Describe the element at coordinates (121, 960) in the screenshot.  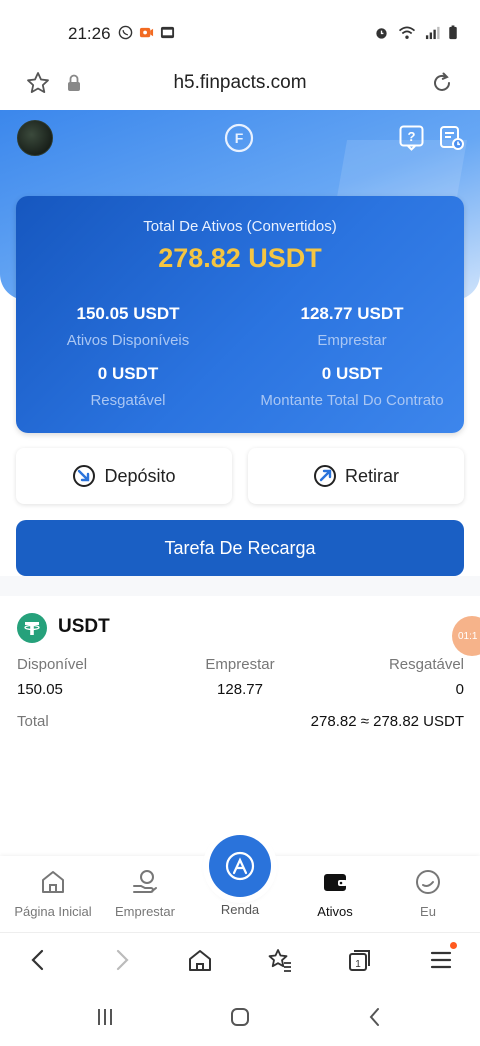
I see `forward-icon` at that location.